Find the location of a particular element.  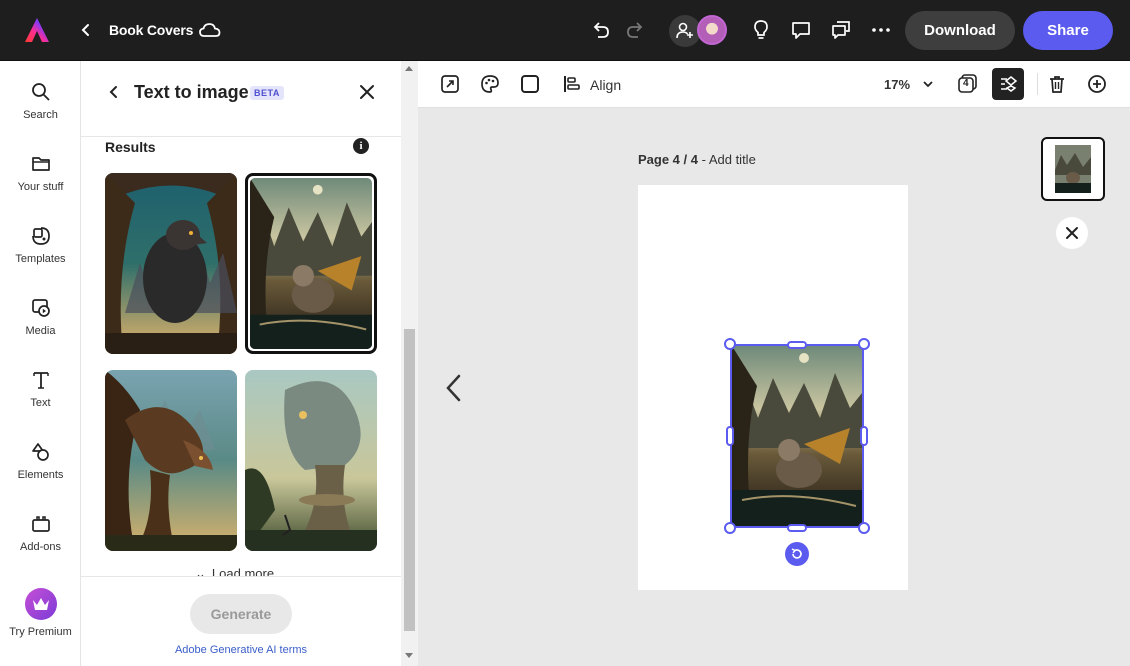

rotate-icon is located at coordinates (797, 554).